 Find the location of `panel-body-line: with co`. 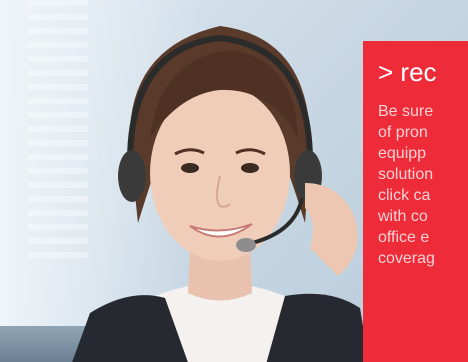

panel-body-line: with co is located at coordinates (403, 216).